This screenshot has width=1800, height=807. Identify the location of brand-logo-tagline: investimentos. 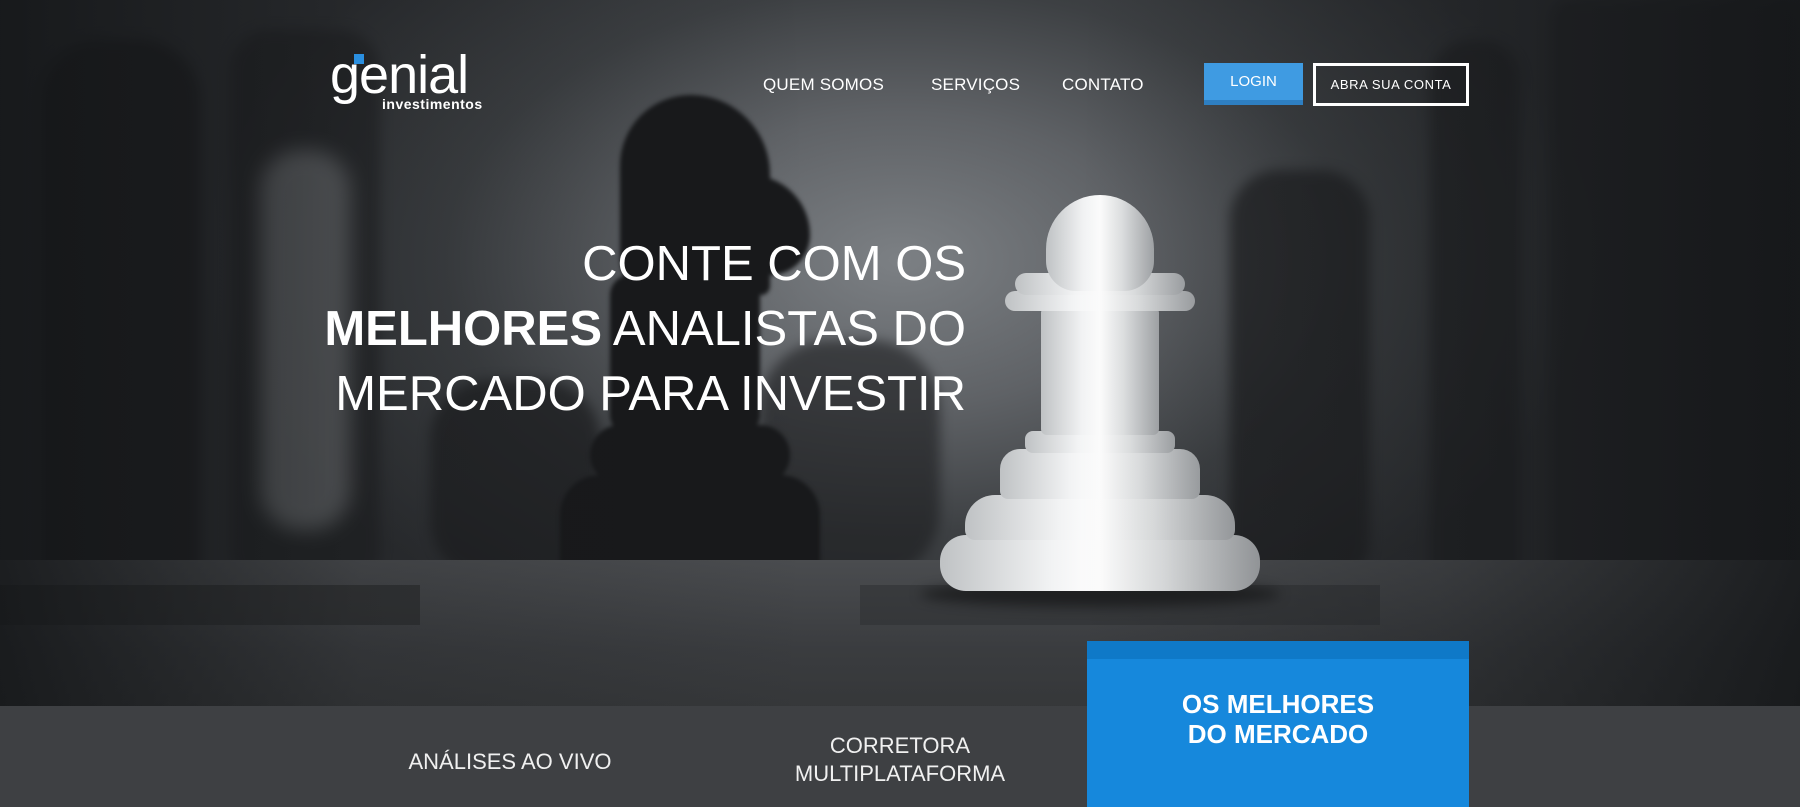
(432, 104).